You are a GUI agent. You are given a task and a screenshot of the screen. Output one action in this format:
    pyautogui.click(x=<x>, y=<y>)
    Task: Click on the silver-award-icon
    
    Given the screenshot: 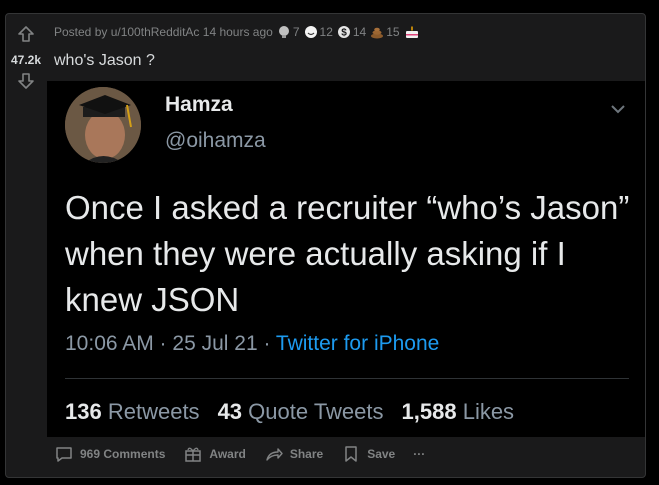 What is the action you would take?
    pyautogui.click(x=283, y=32)
    